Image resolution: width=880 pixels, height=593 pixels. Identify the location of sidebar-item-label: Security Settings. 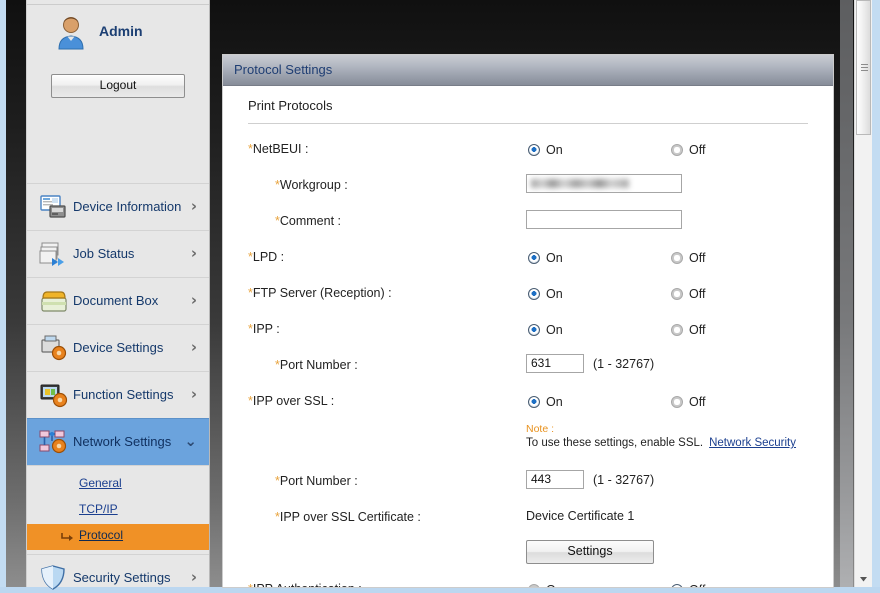
(122, 577).